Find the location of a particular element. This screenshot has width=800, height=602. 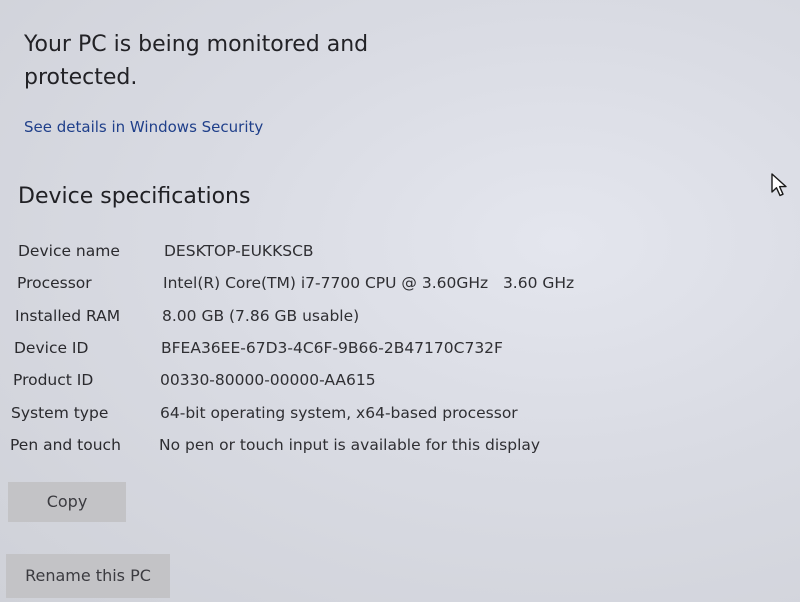

copy-button: Copy is located at coordinates (67, 502).